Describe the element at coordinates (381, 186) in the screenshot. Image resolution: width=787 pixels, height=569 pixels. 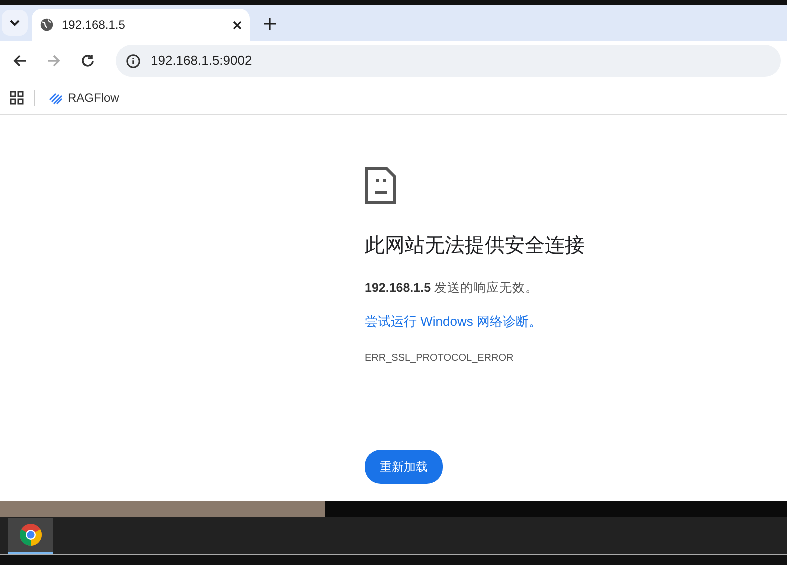
I see `sad-page-icon` at that location.